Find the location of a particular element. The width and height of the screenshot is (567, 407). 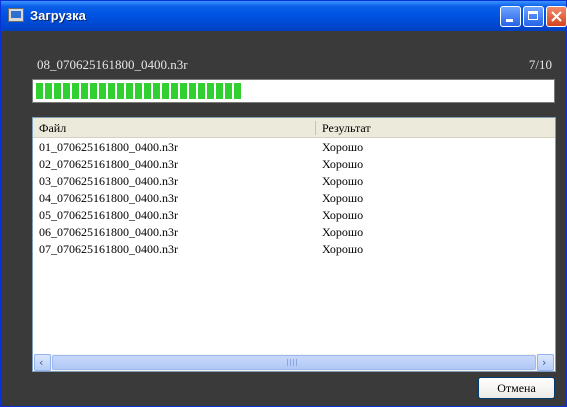

table-row: 02_070625161800_0400.n3r Хорошо is located at coordinates (294, 164).